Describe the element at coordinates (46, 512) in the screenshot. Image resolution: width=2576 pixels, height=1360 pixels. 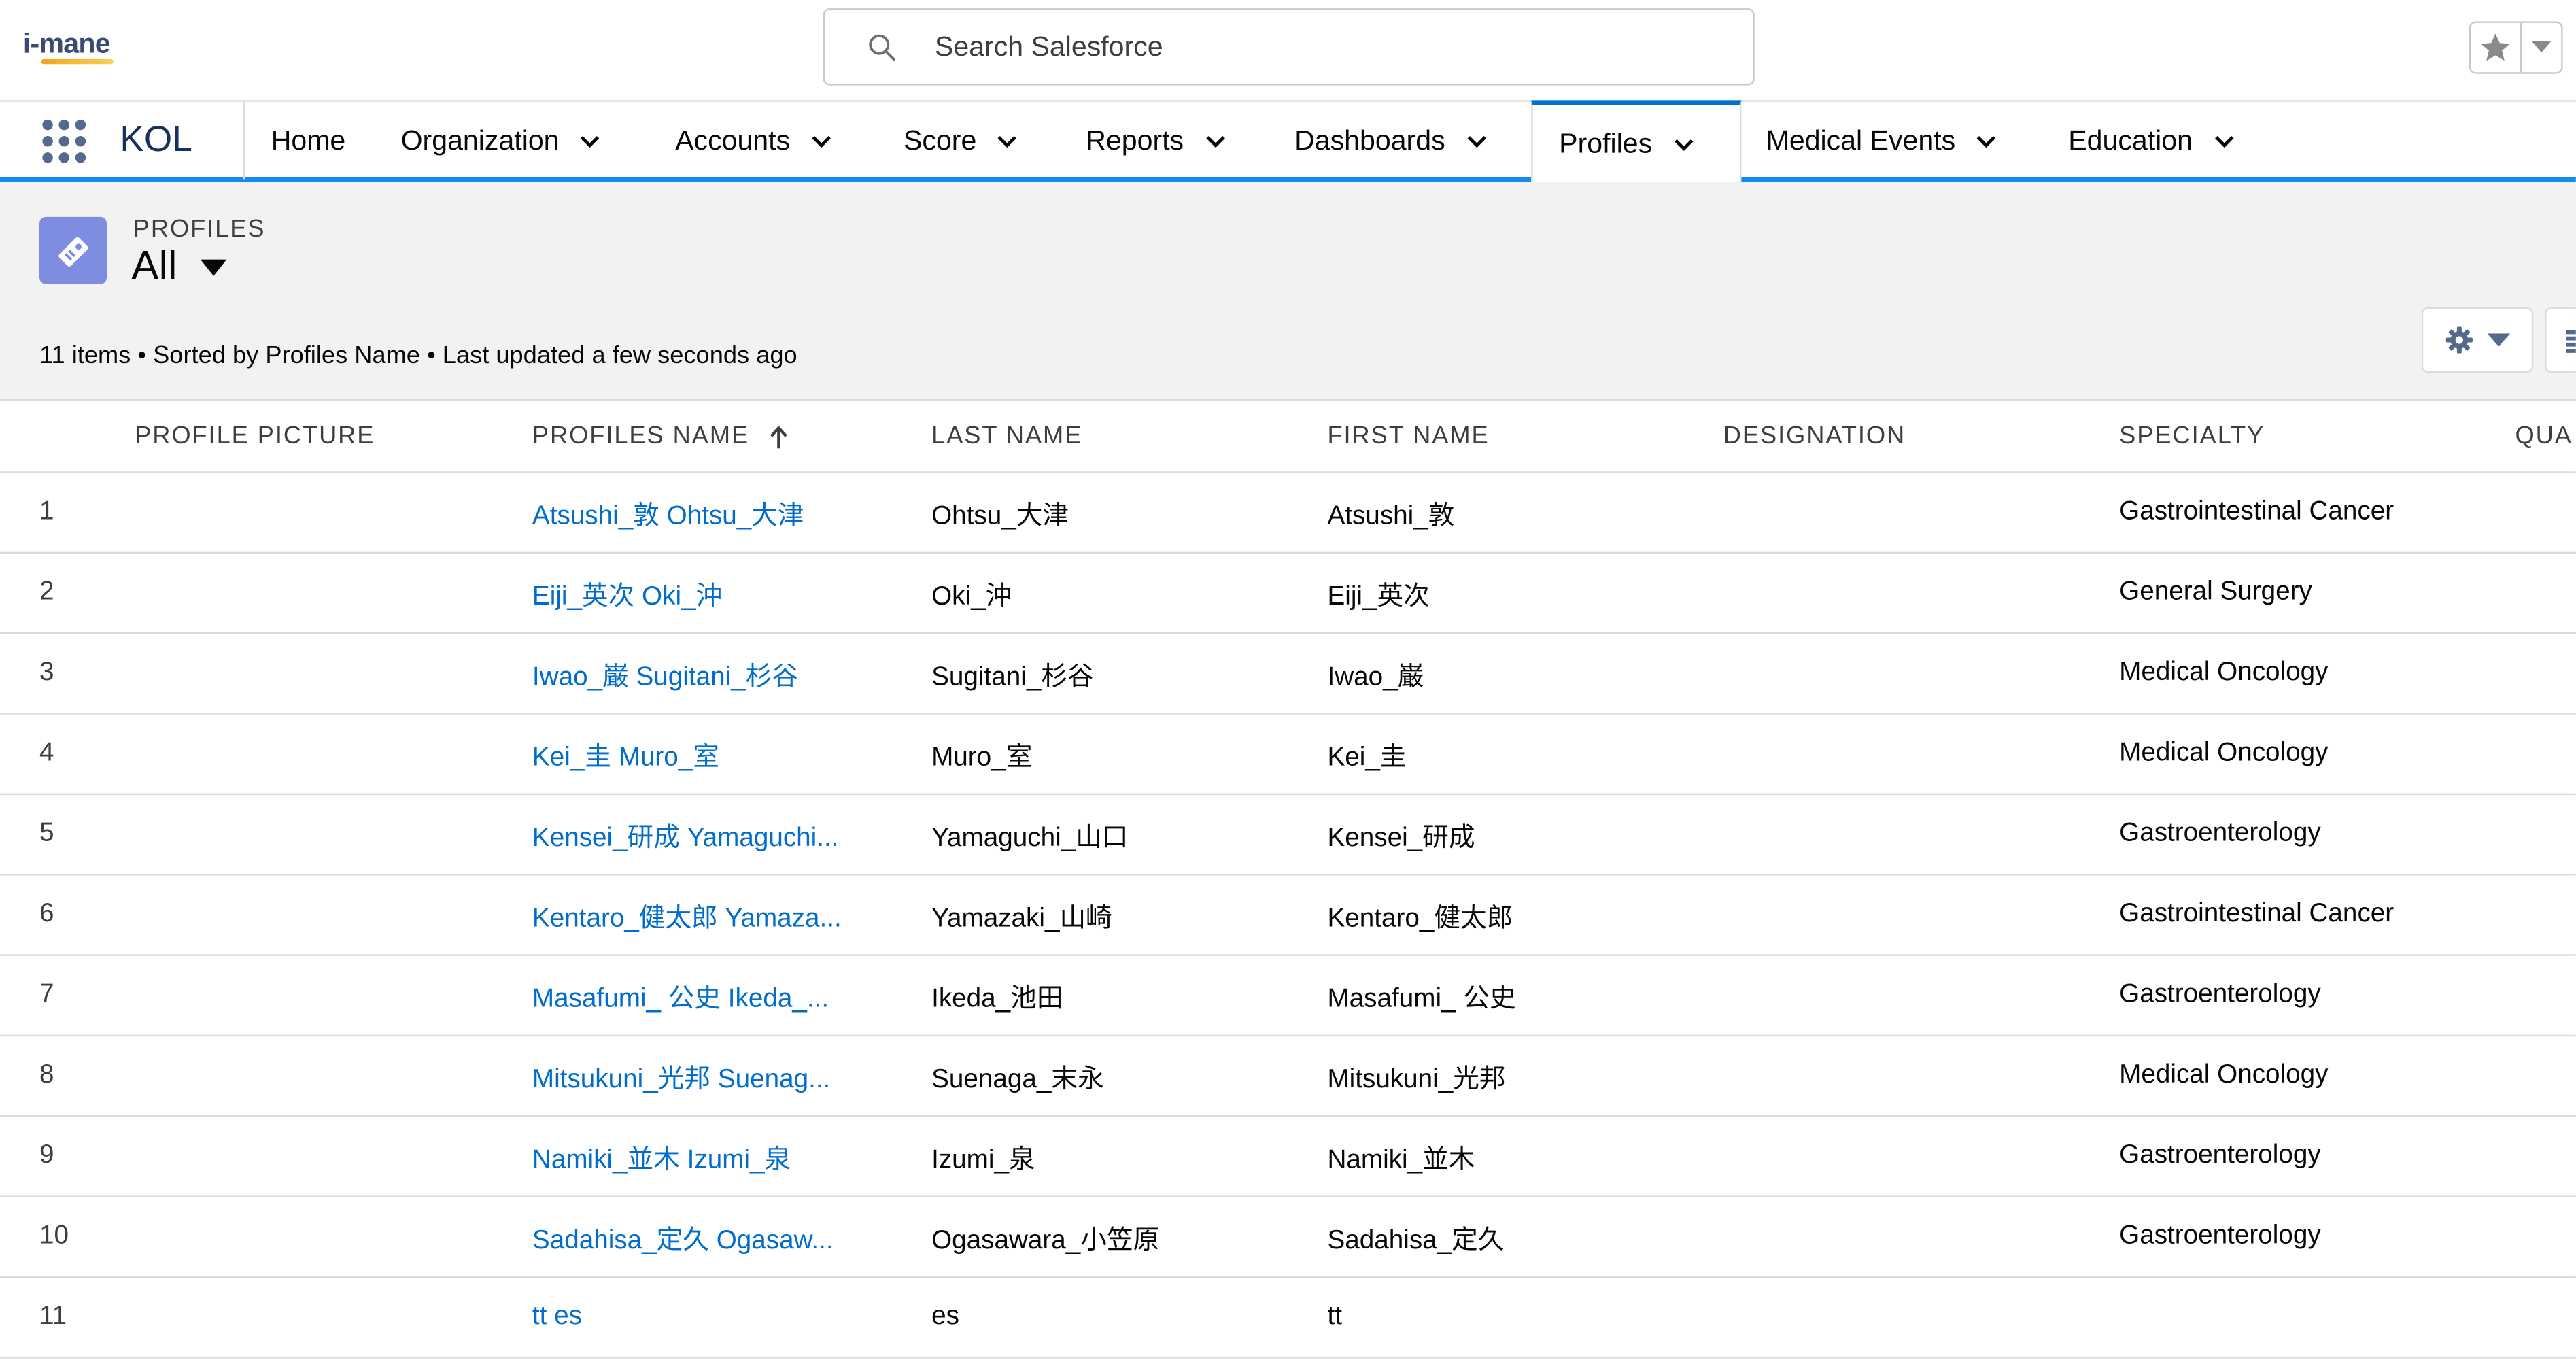
I see `row-number-cell: 1` at that location.